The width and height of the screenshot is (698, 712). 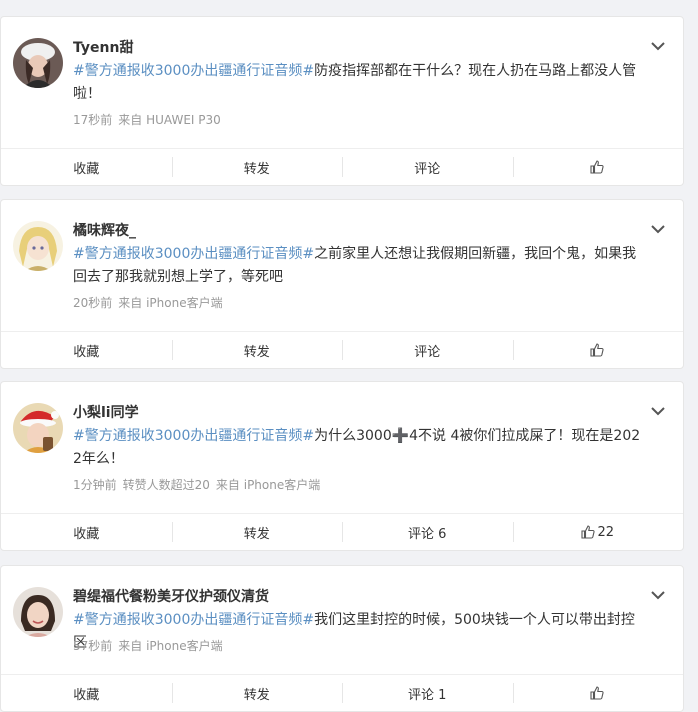 What do you see at coordinates (95, 485) in the screenshot?
I see `post-time: 1分钟前` at bounding box center [95, 485].